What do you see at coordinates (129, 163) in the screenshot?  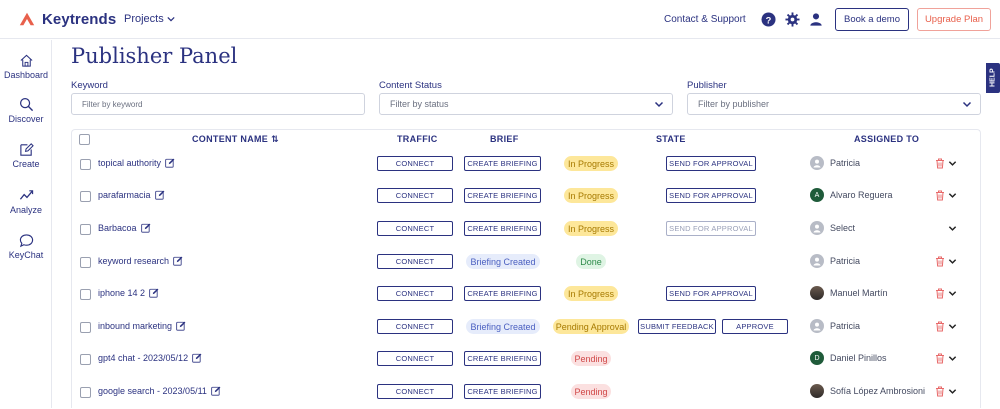 I see `content-name-label: topical authority` at bounding box center [129, 163].